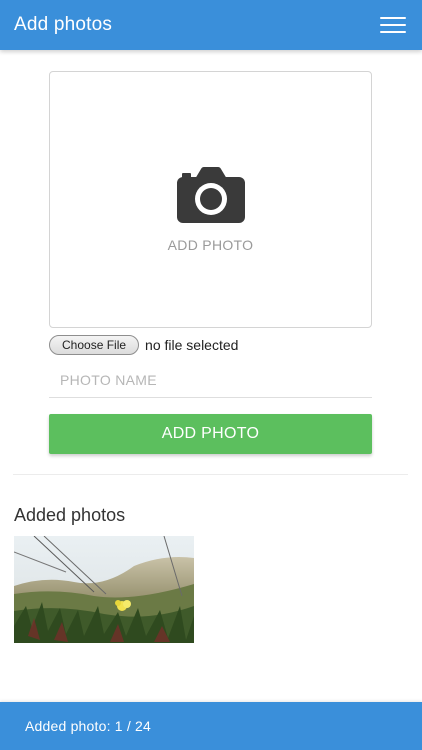  I want to click on added-photos-heading: Added photos, so click(70, 515).